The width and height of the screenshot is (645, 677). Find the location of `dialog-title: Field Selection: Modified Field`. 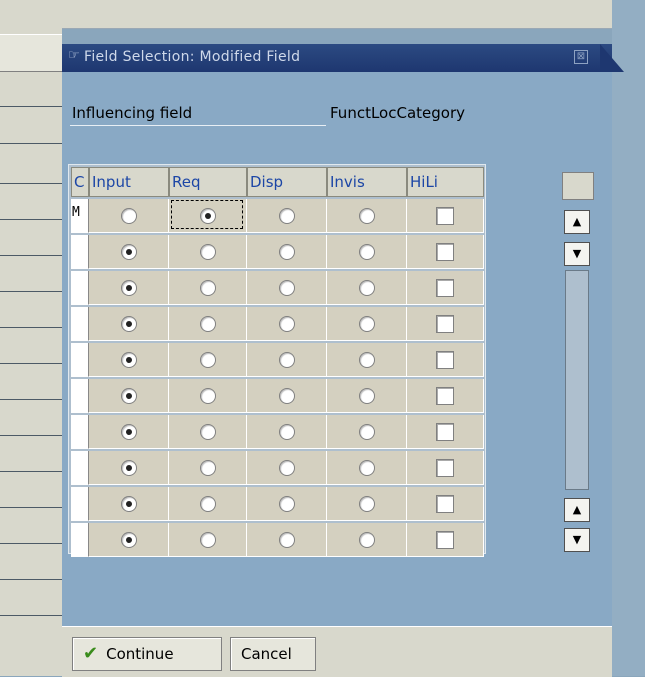

dialog-title: Field Selection: Modified Field is located at coordinates (192, 57).